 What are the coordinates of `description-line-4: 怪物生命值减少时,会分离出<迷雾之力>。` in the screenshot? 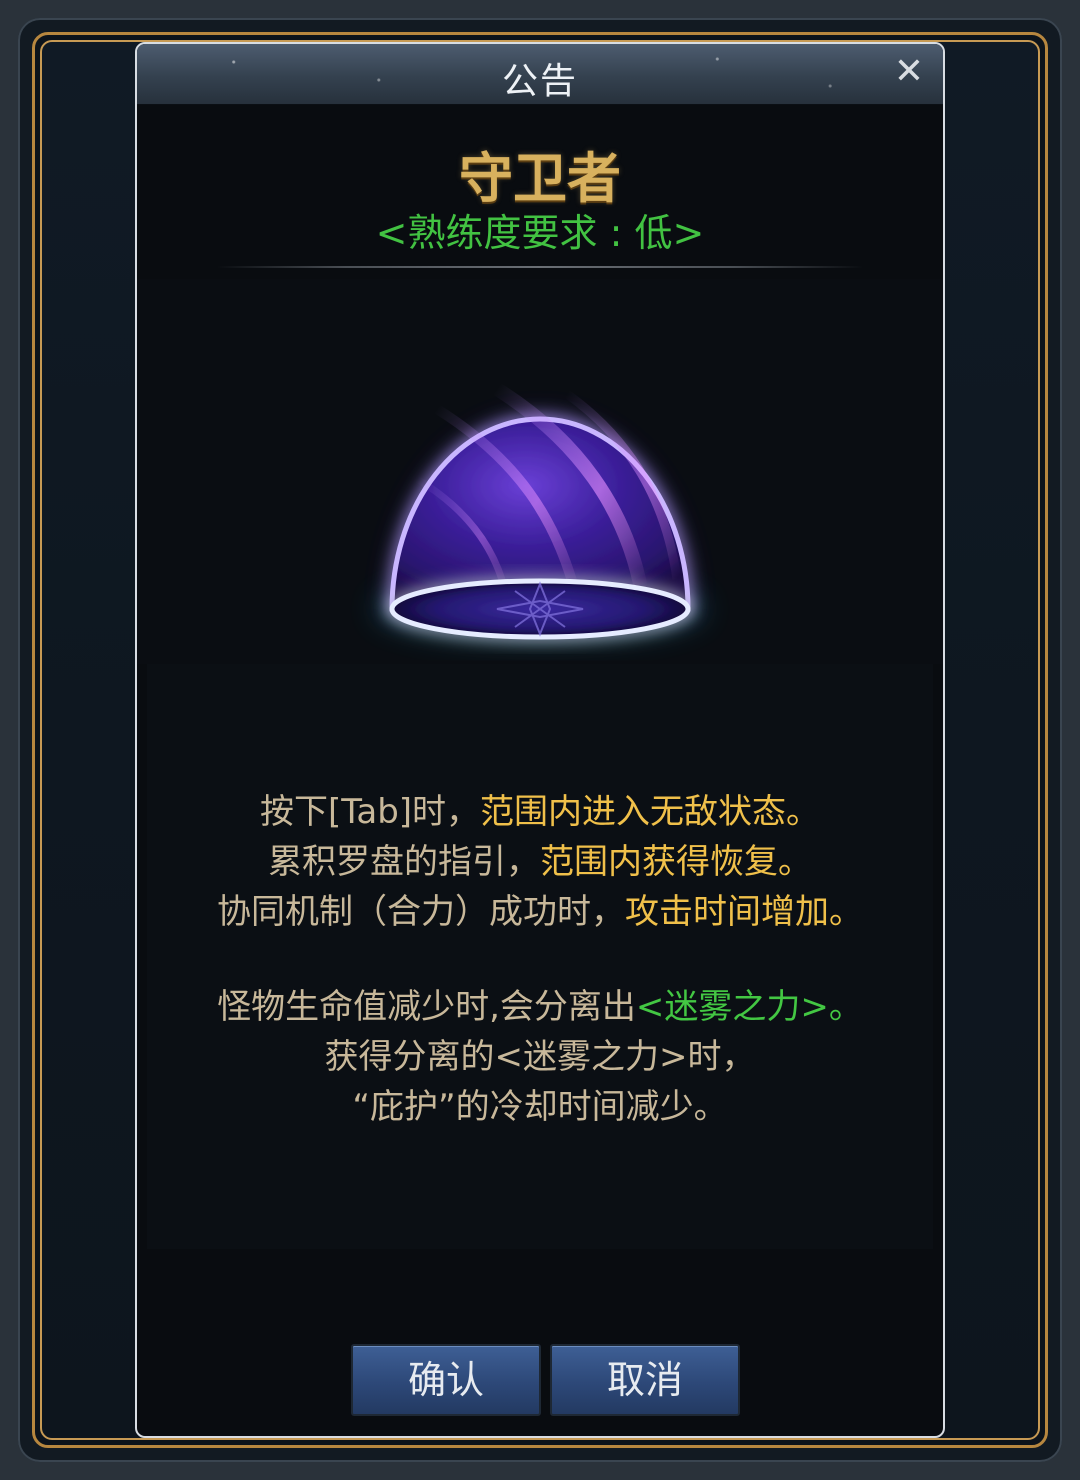 It's located at (540, 1003).